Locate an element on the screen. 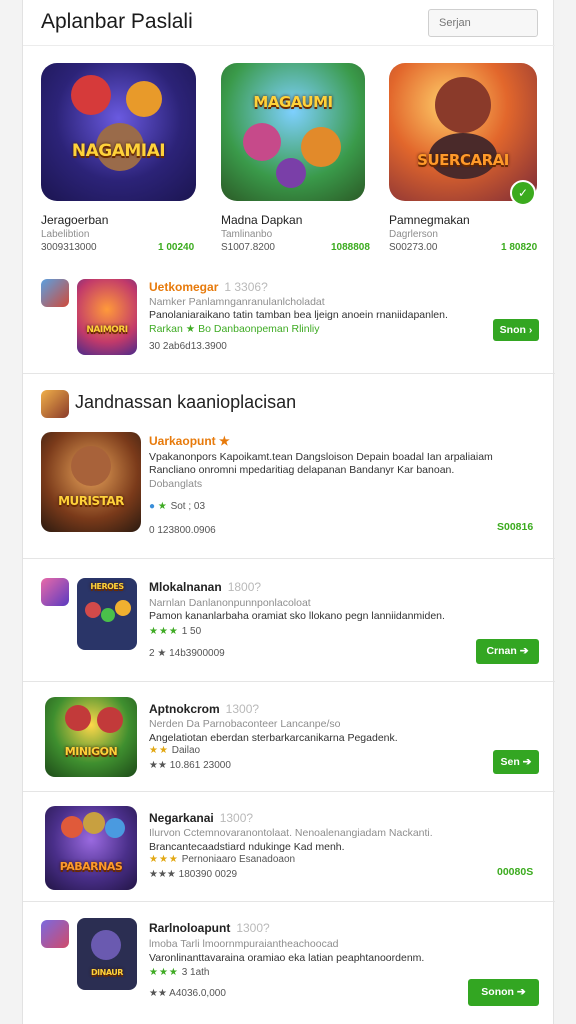  app-subtitle: Dagrlerson is located at coordinates (413, 234).